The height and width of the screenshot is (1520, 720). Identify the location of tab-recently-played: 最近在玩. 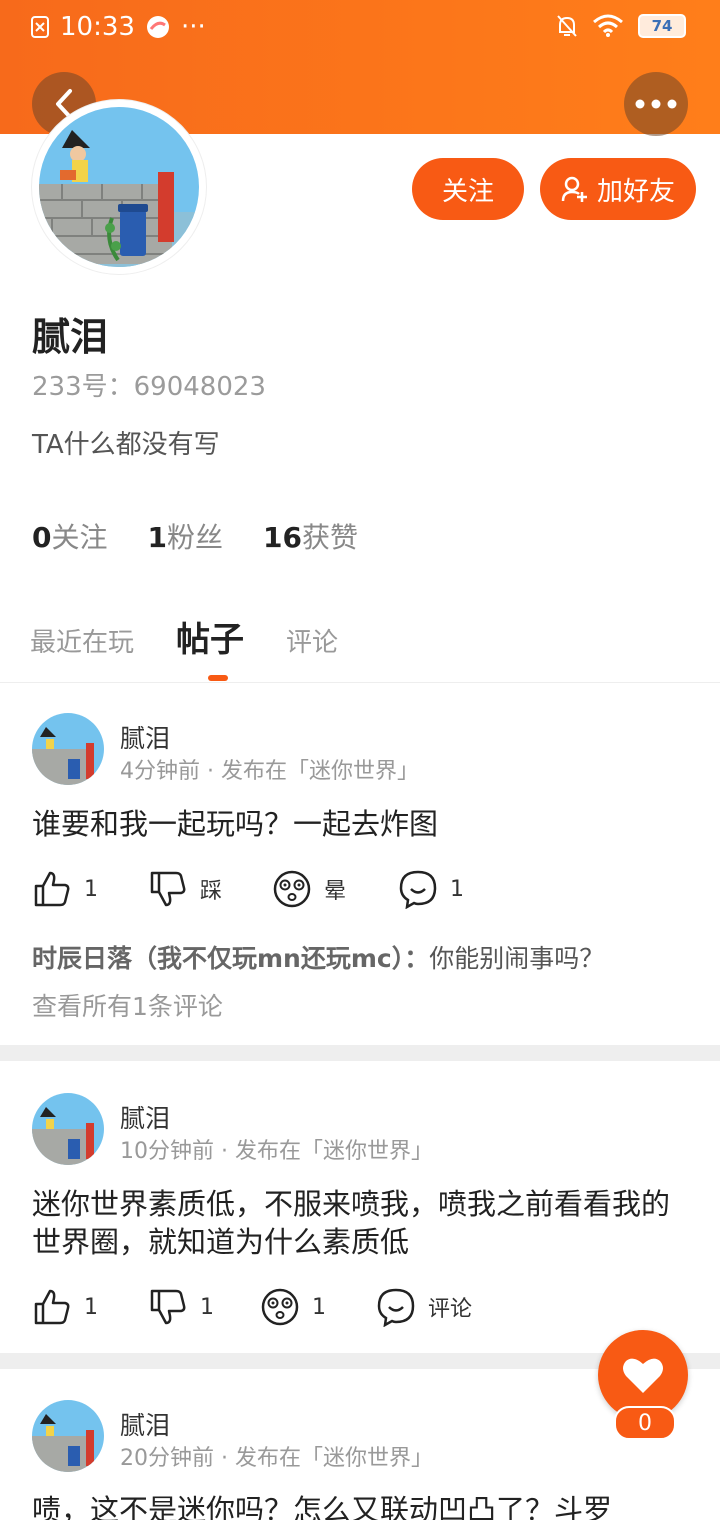
(82, 640).